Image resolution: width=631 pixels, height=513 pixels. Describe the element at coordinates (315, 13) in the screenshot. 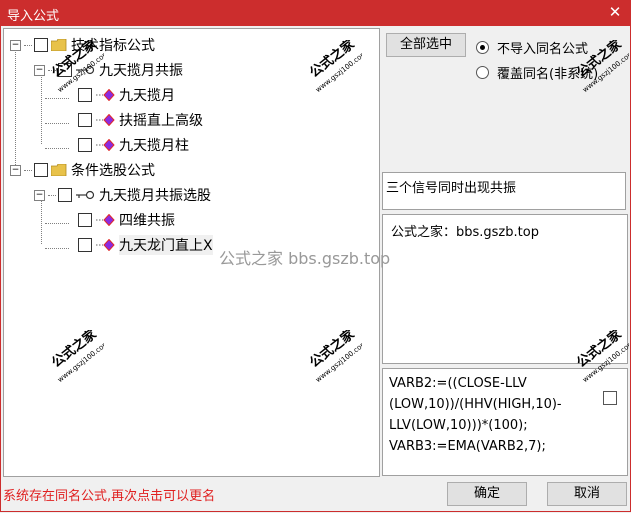

I see `title-bar: 导入公式 ✕` at that location.